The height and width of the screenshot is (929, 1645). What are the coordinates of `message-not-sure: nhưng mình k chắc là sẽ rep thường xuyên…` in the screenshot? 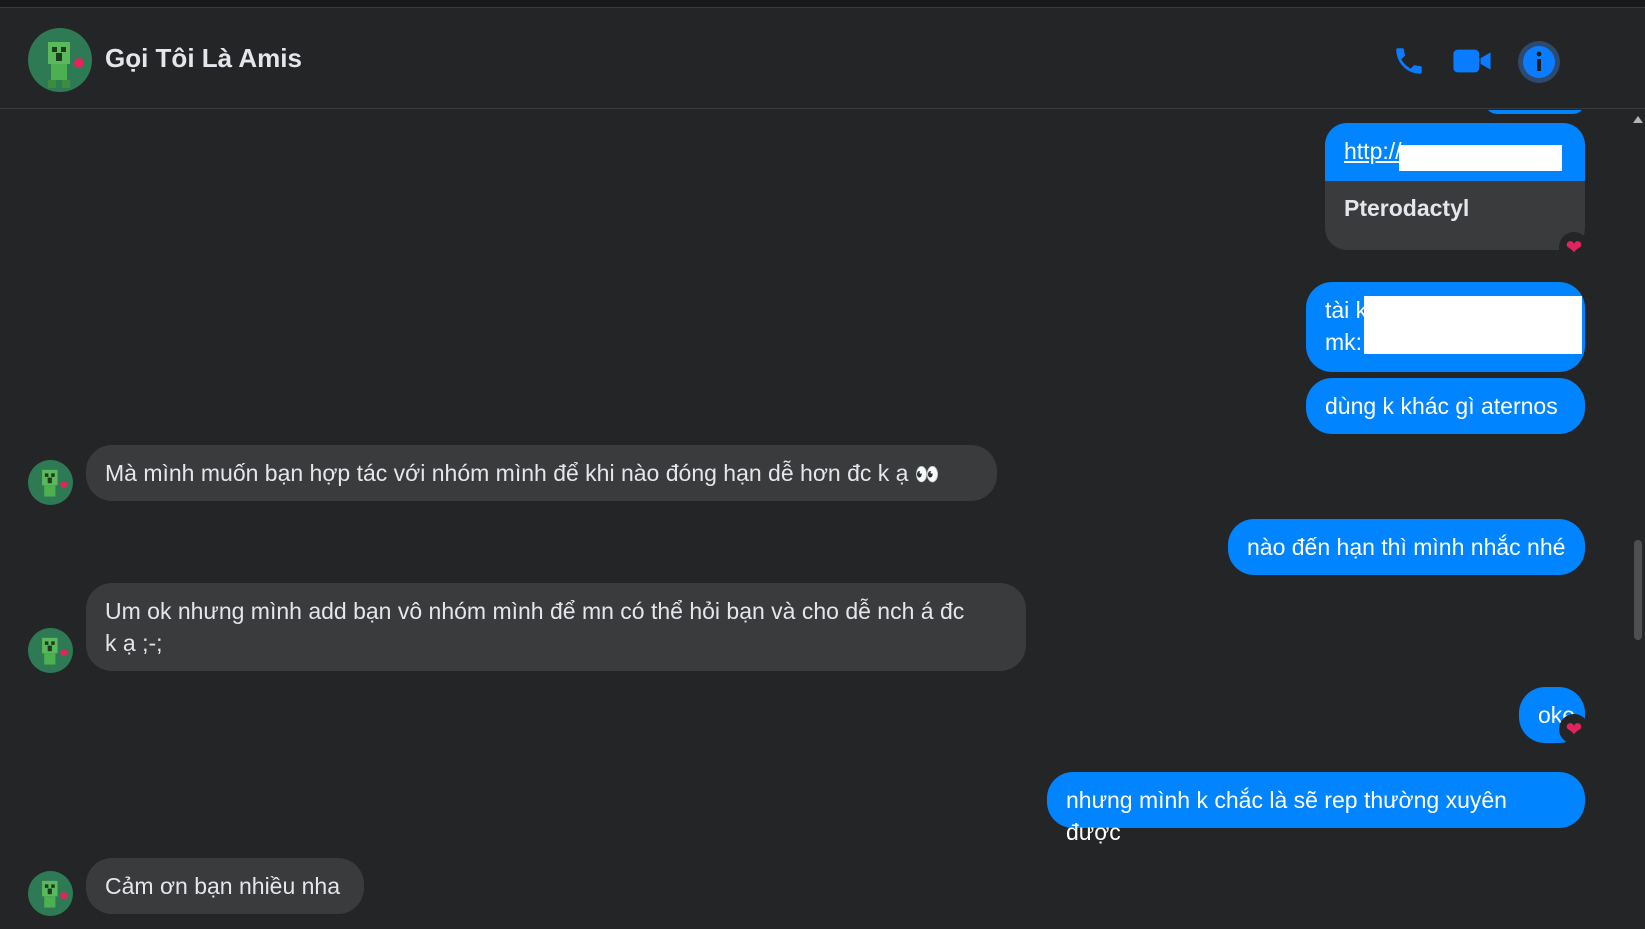 It's located at (1316, 808).